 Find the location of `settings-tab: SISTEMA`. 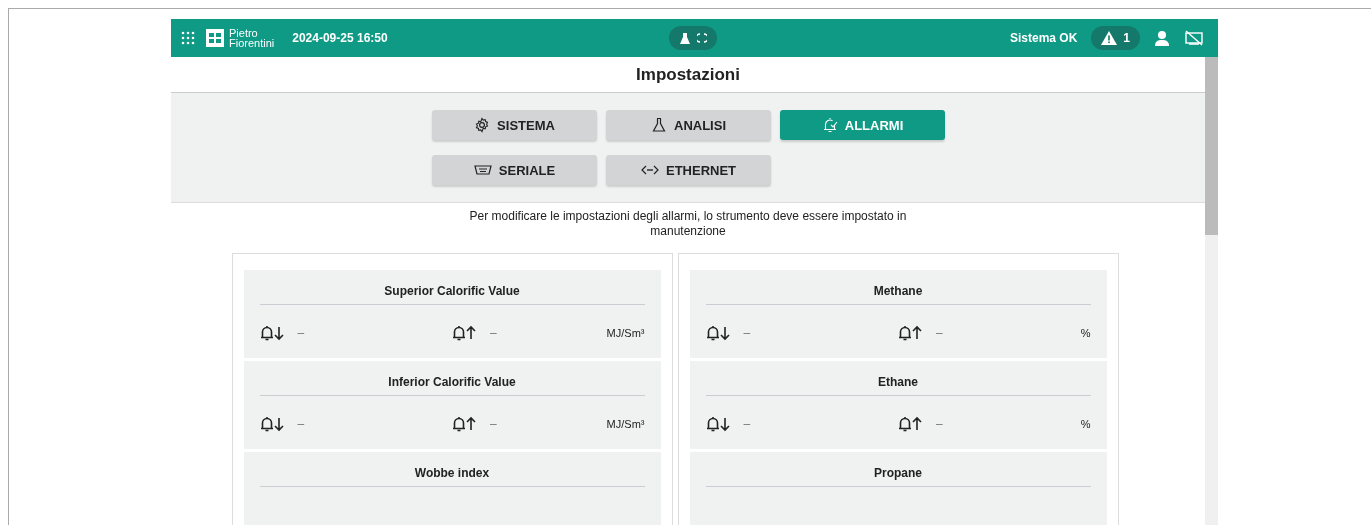

settings-tab: SISTEMA is located at coordinates (514, 125).